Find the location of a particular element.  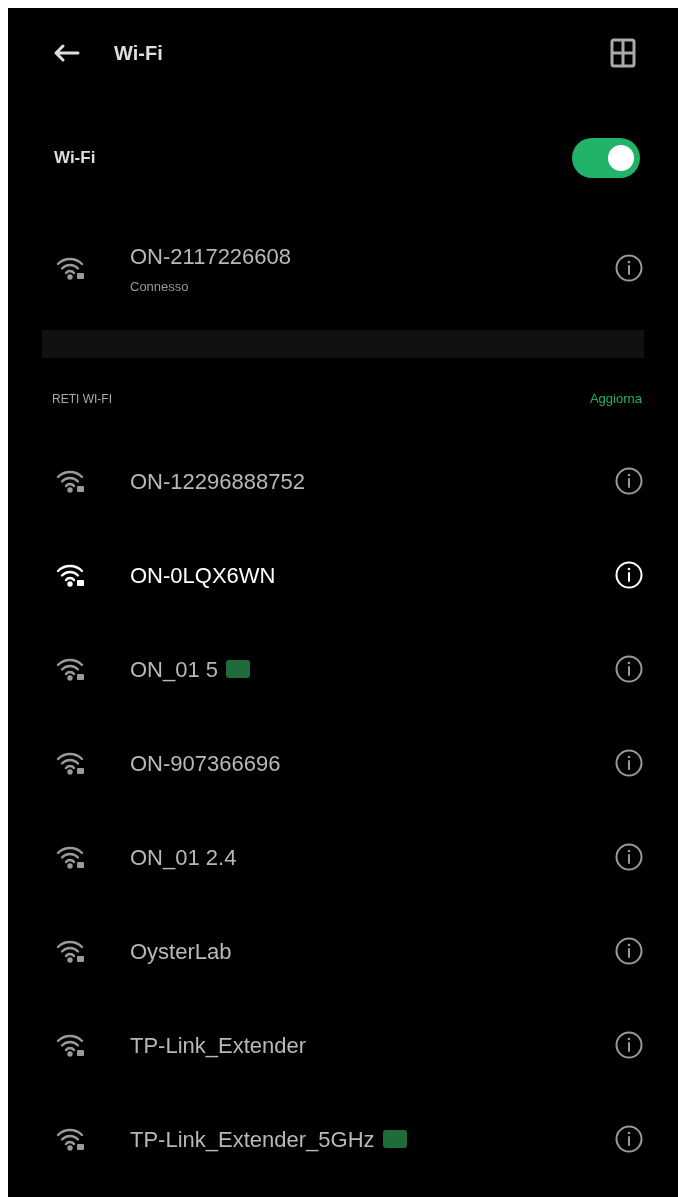

network-item: ON-2117226608 Connesso is located at coordinates (343, 268).